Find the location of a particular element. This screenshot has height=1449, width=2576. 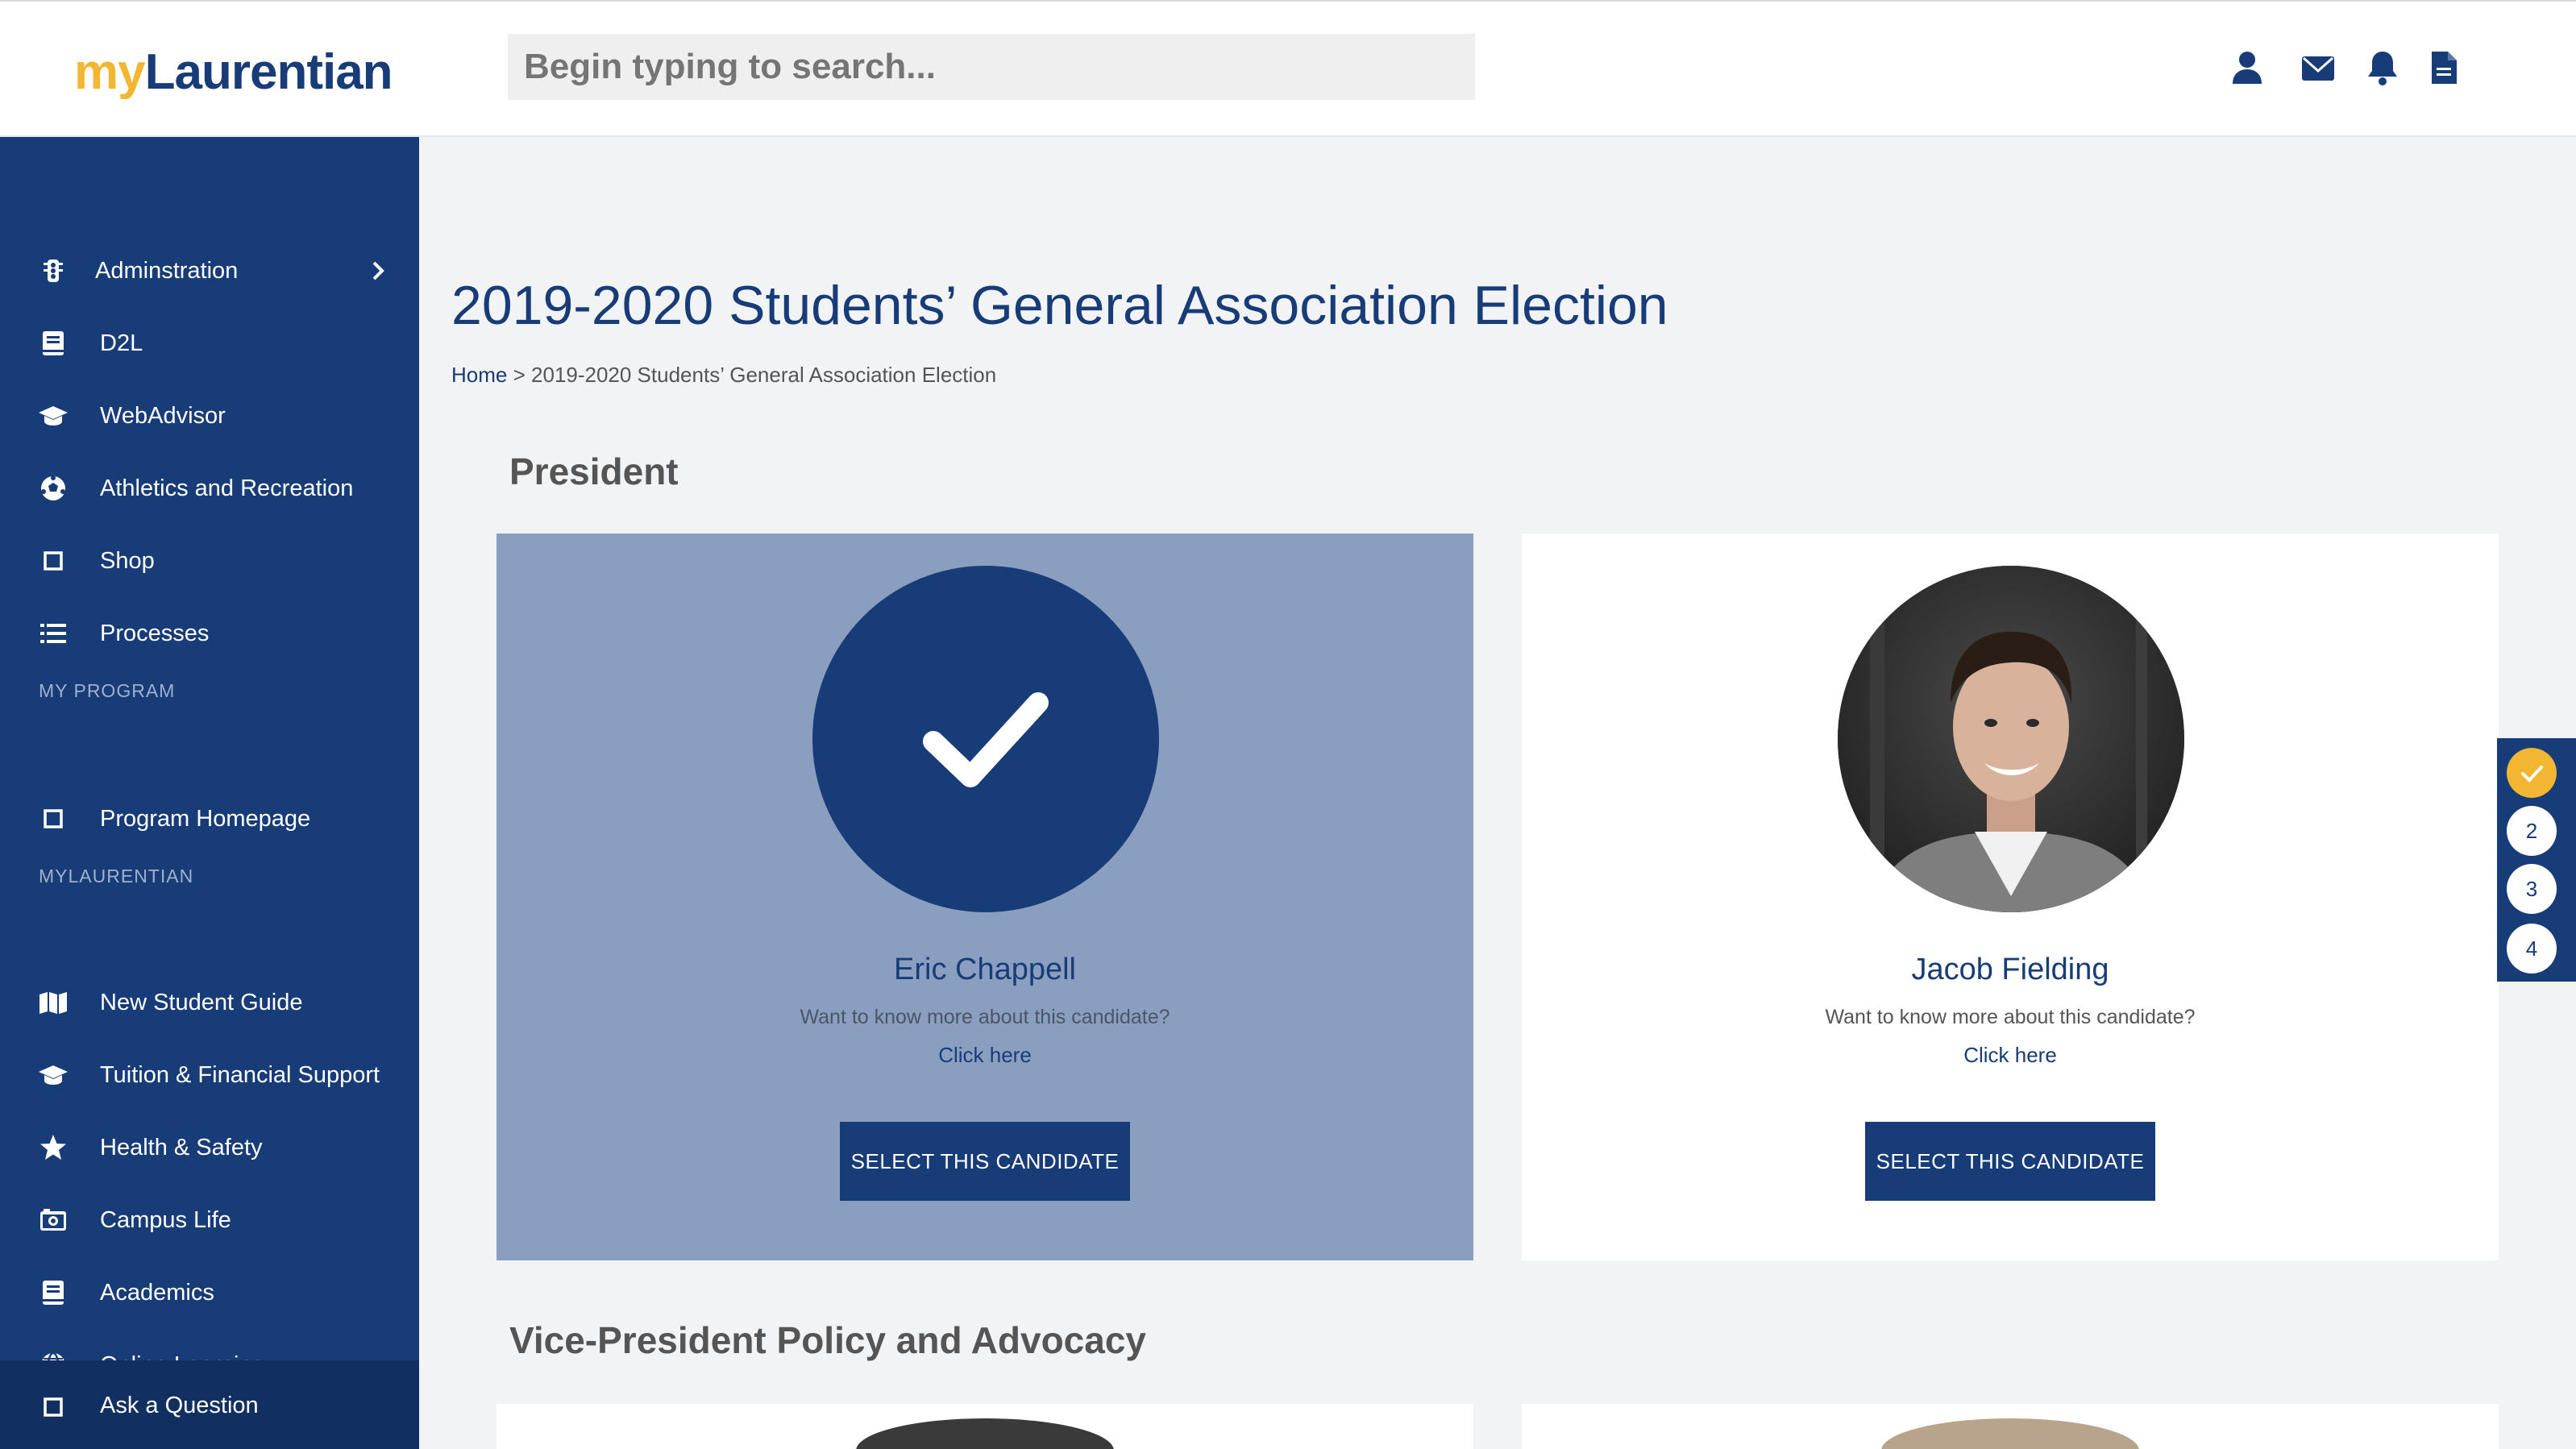

sidebar-item-label: Campus Life is located at coordinates (165, 1219).